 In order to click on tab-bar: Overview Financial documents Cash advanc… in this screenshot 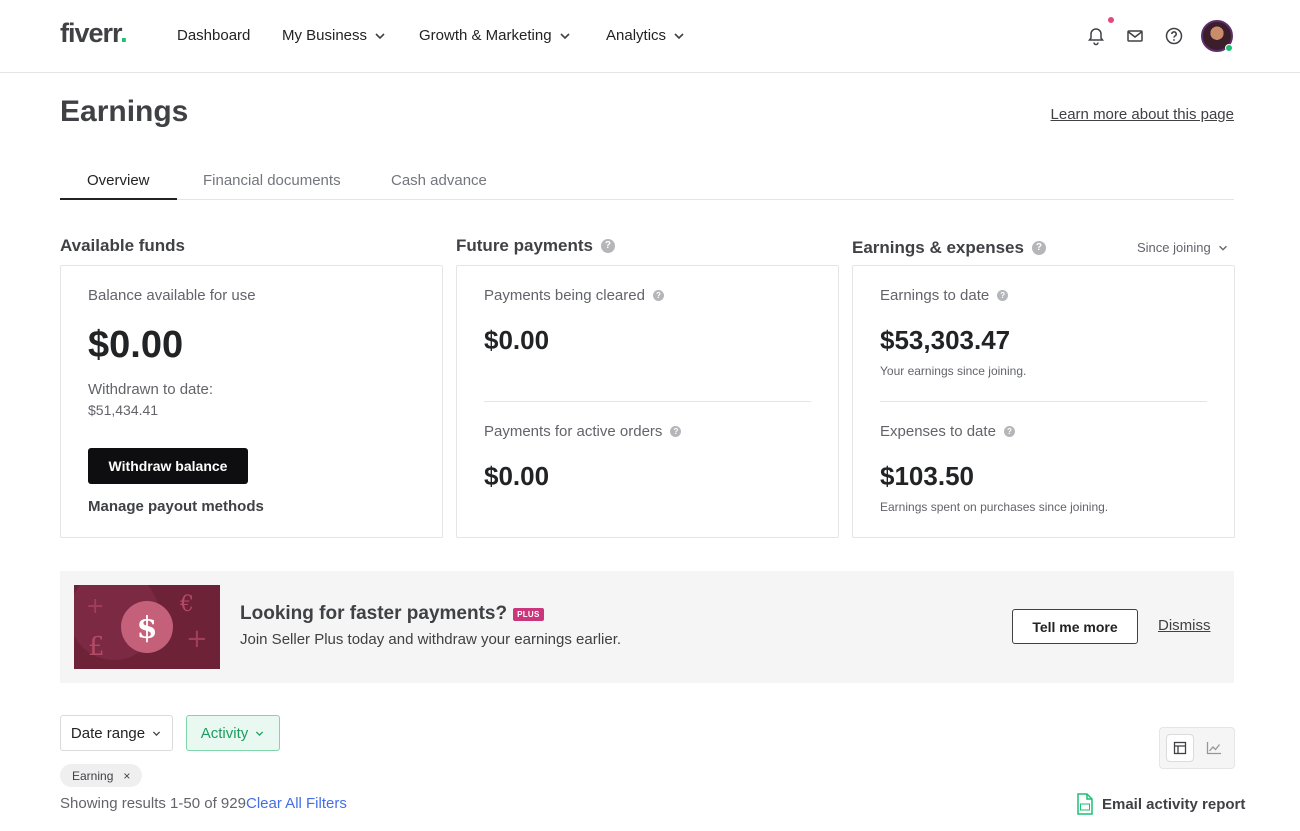, I will do `click(647, 181)`.